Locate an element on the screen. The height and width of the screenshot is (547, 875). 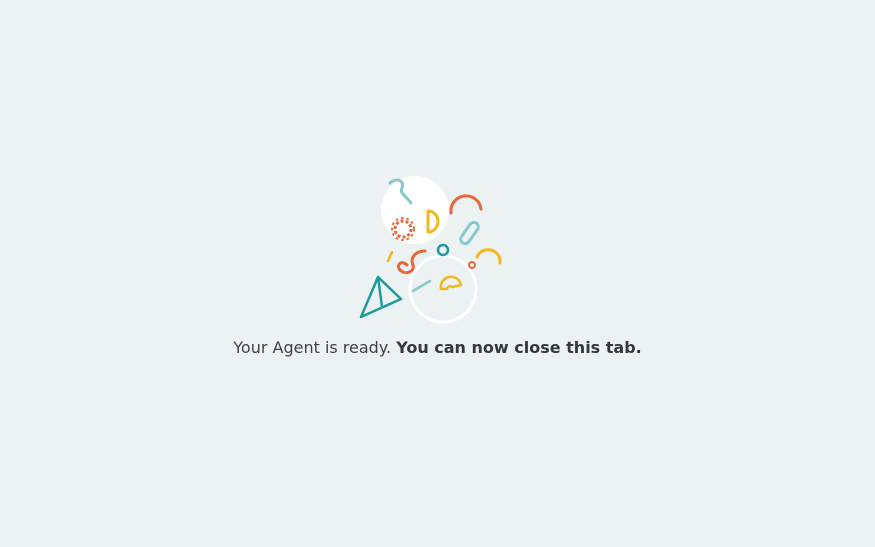
confetti-celebration-icon is located at coordinates (430, 250).